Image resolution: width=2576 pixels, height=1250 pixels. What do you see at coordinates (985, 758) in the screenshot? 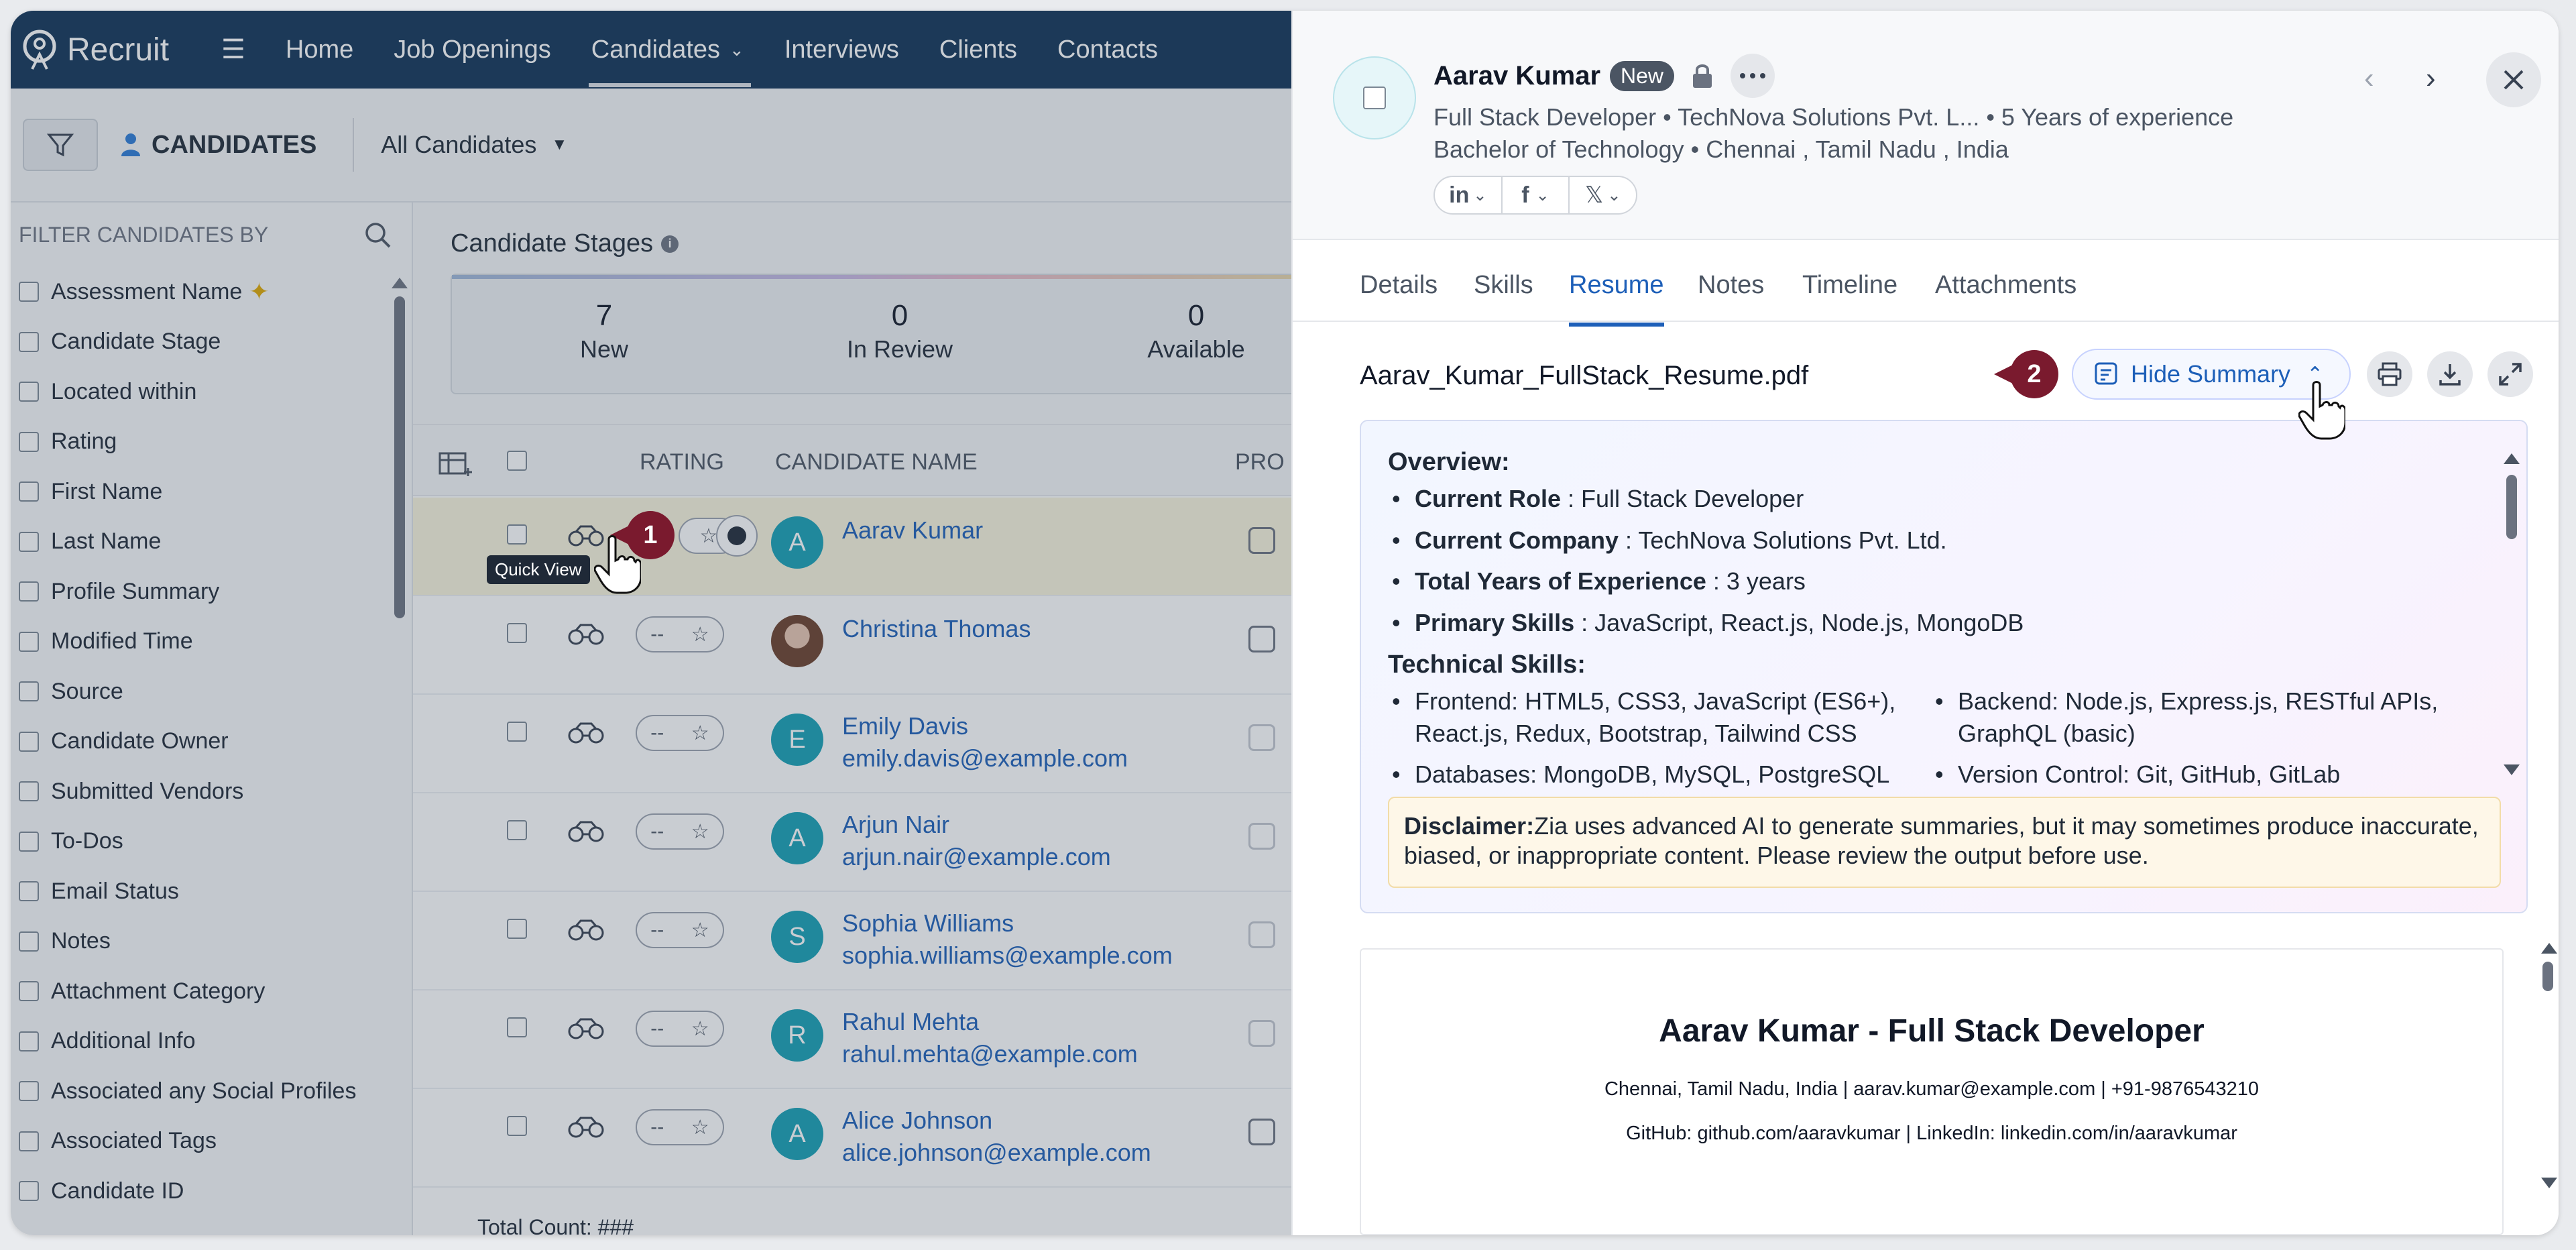
I see `candidate-email-link: emily.davis@example.com` at bounding box center [985, 758].